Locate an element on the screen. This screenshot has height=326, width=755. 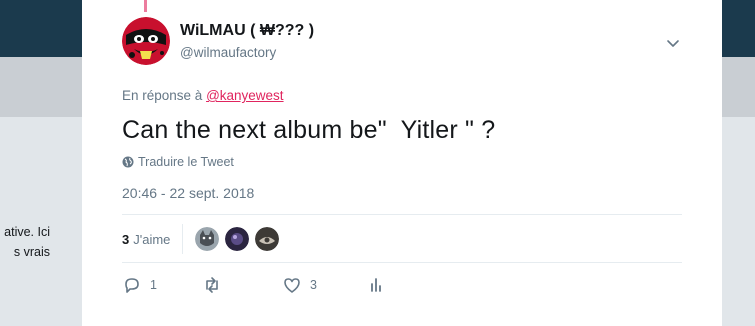
analytics-button is located at coordinates (386, 285).